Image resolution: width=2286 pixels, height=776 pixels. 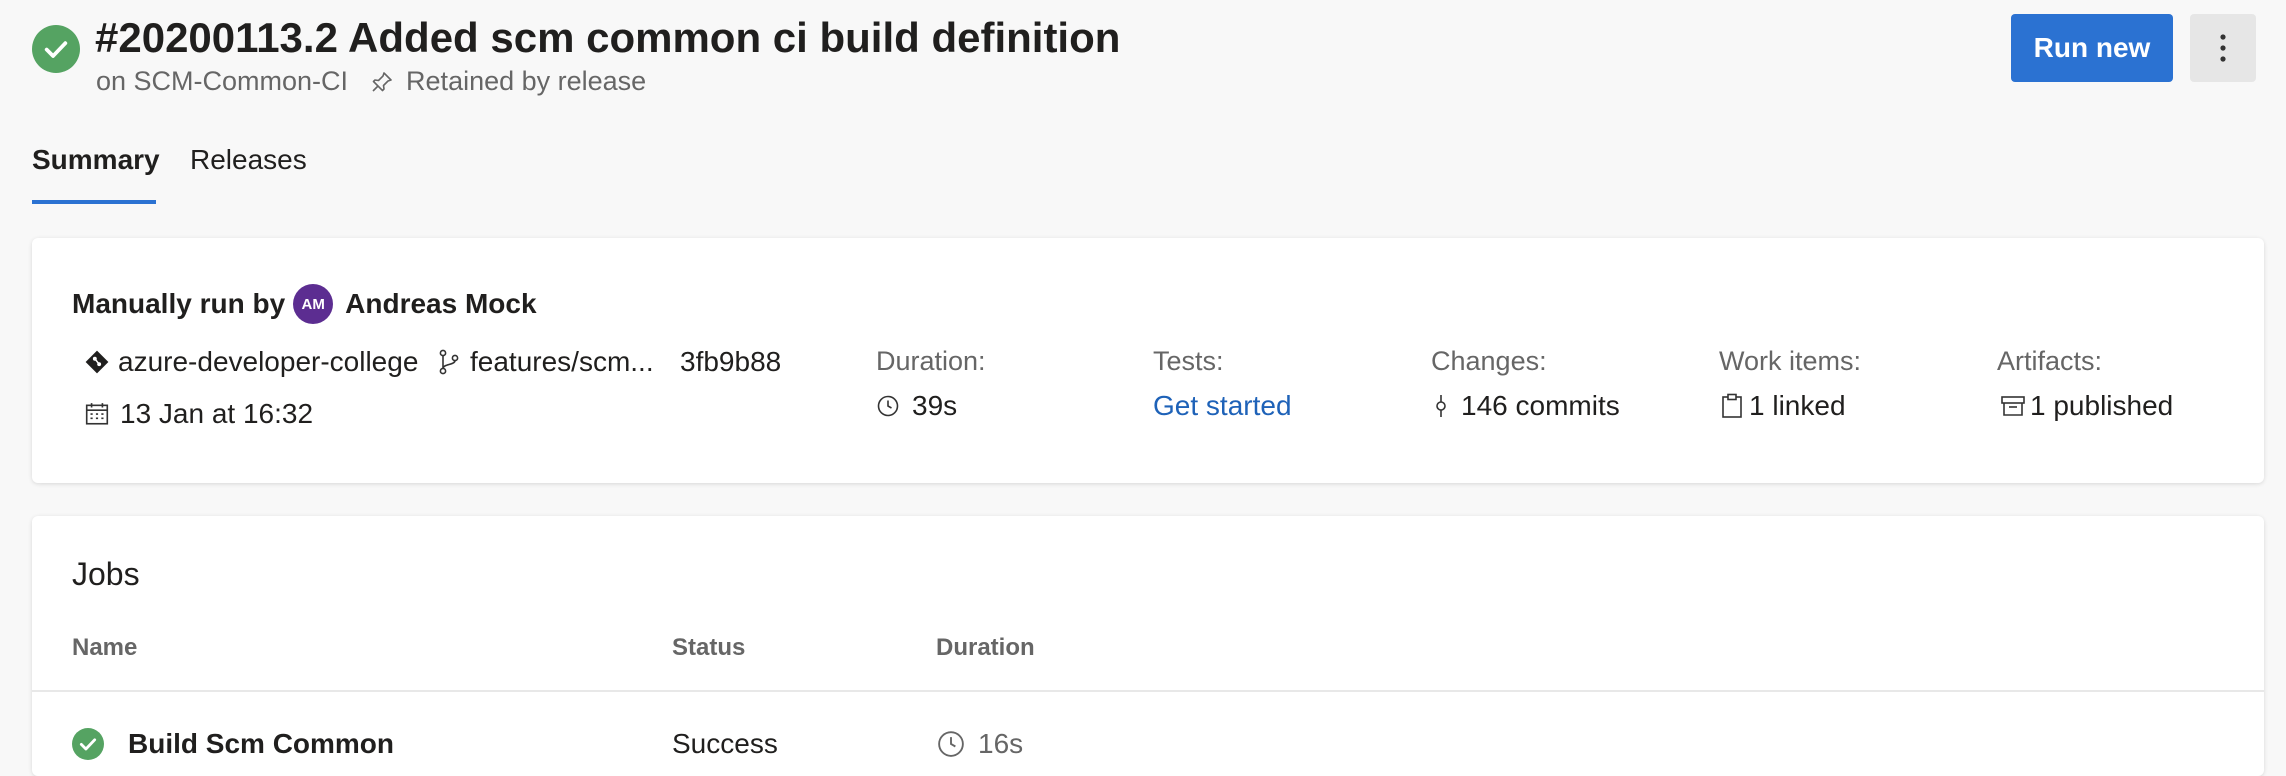 I want to click on artifact-icon, so click(x=2013, y=406).